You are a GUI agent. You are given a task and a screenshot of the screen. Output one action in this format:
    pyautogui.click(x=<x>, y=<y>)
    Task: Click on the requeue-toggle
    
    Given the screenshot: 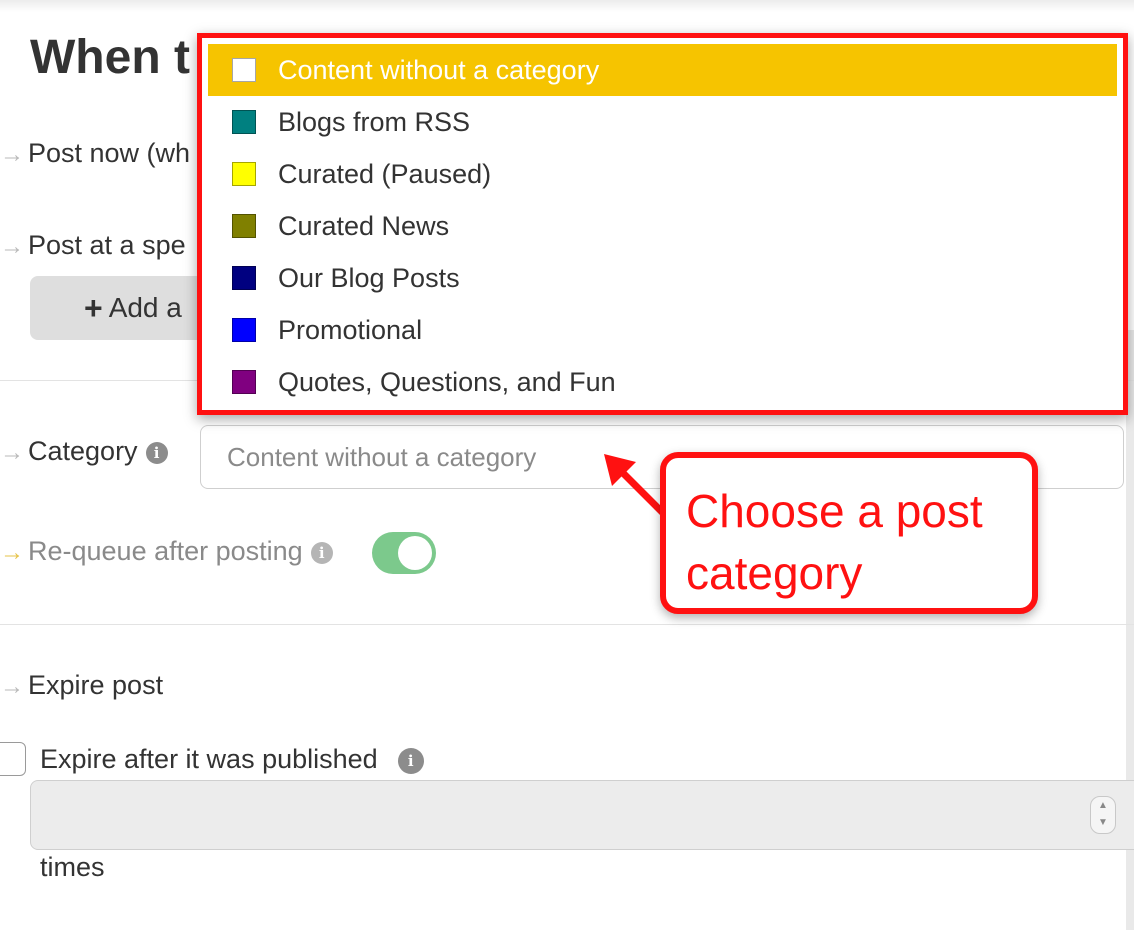 What is the action you would take?
    pyautogui.click(x=404, y=553)
    